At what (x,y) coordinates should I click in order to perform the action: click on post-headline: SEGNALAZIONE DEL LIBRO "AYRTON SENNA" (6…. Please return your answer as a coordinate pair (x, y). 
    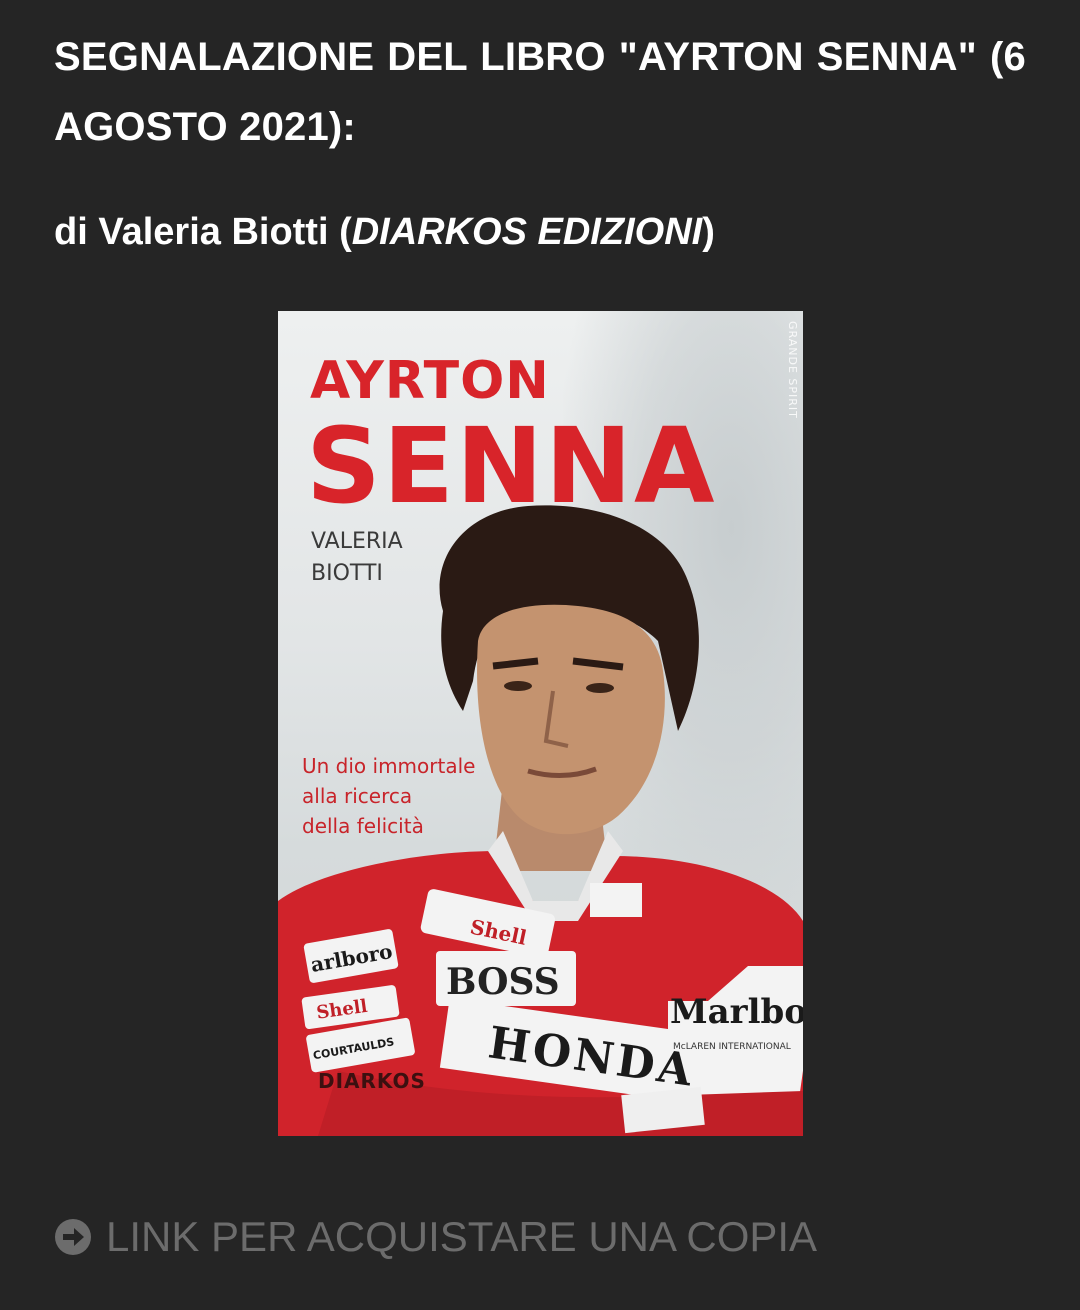
    Looking at the image, I should click on (540, 92).